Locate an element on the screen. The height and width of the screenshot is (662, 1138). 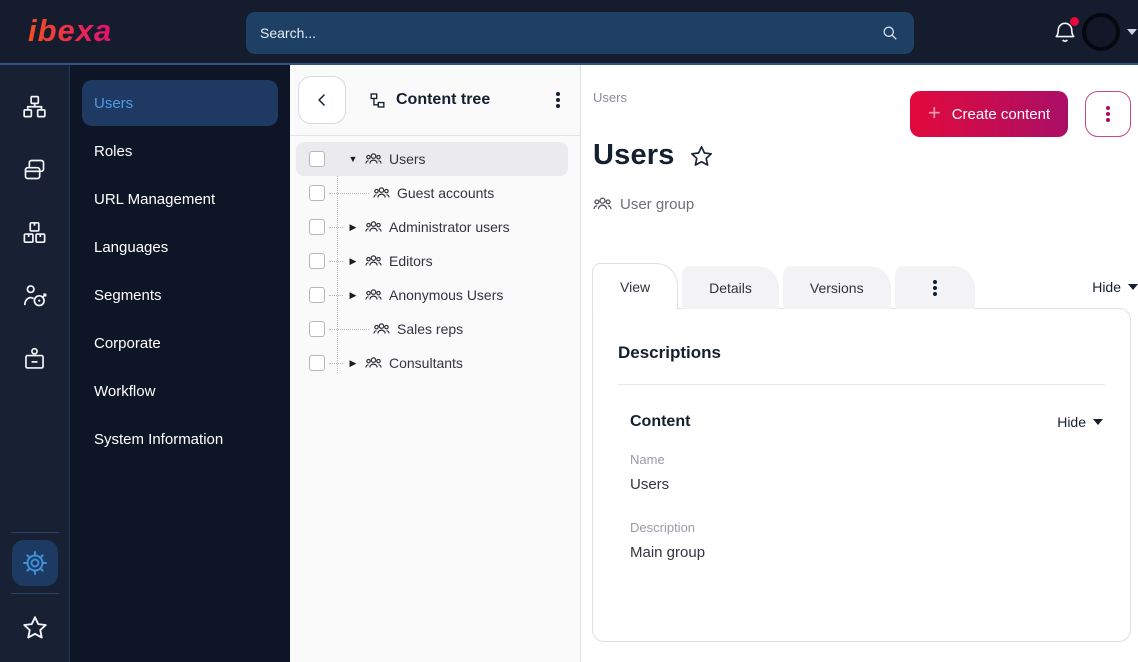
sidebar-item-system-information: System Information is located at coordinates (180, 439).